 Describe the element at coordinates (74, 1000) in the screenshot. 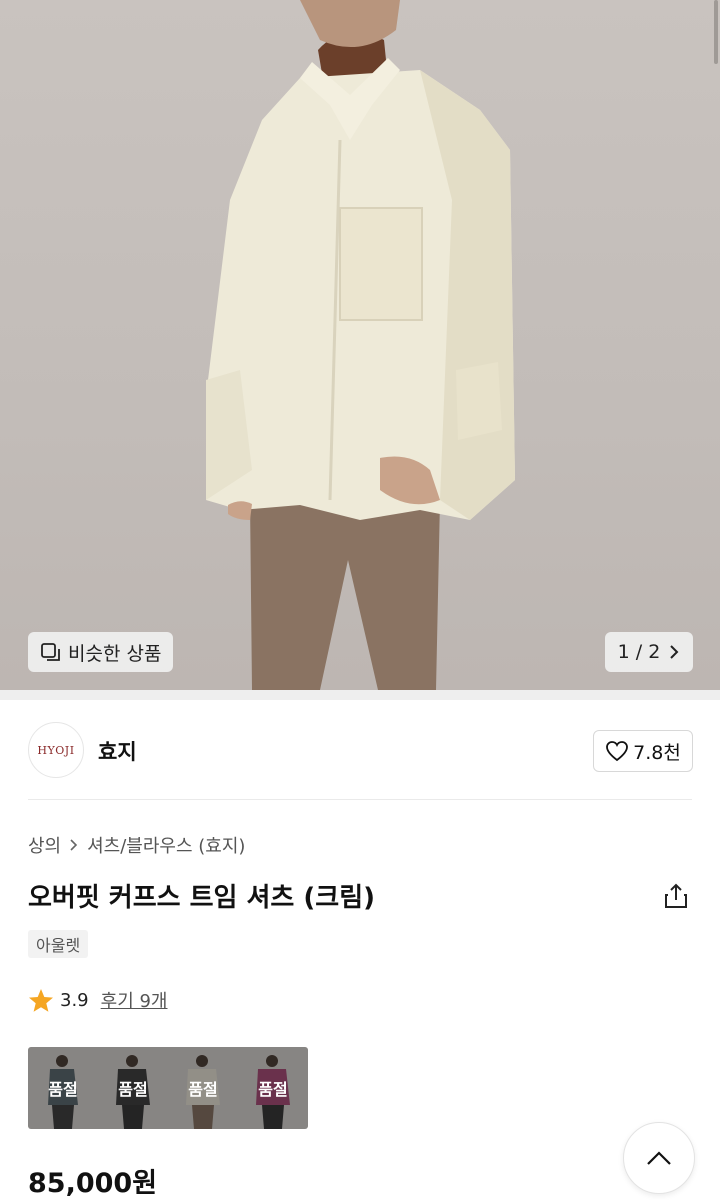

I see `rating-value: 3.9` at that location.